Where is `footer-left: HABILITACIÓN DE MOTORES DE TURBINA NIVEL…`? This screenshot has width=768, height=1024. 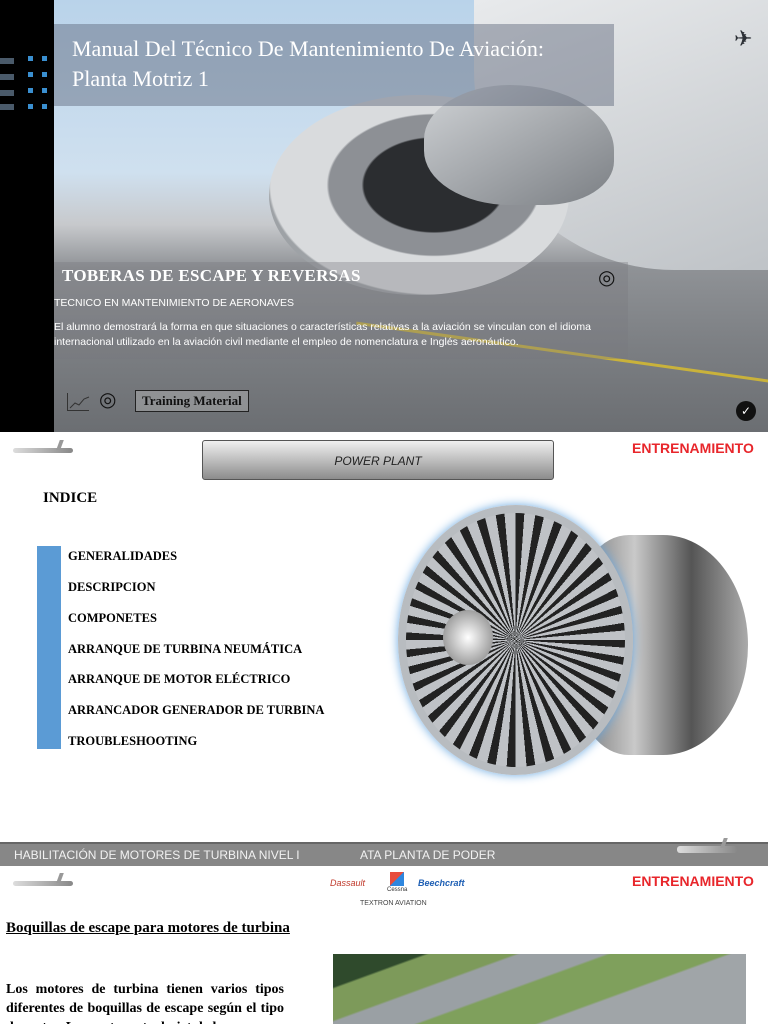
footer-left: HABILITACIÓN DE MOTORES DE TURBINA NIVEL… is located at coordinates (157, 855).